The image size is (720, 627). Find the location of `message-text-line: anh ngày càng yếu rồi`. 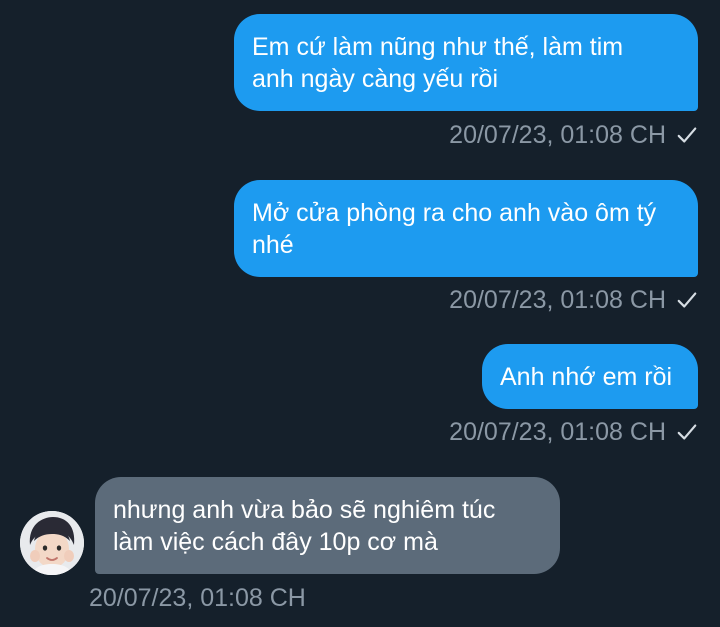

message-text-line: anh ngày càng yếu rồi is located at coordinates (375, 79).